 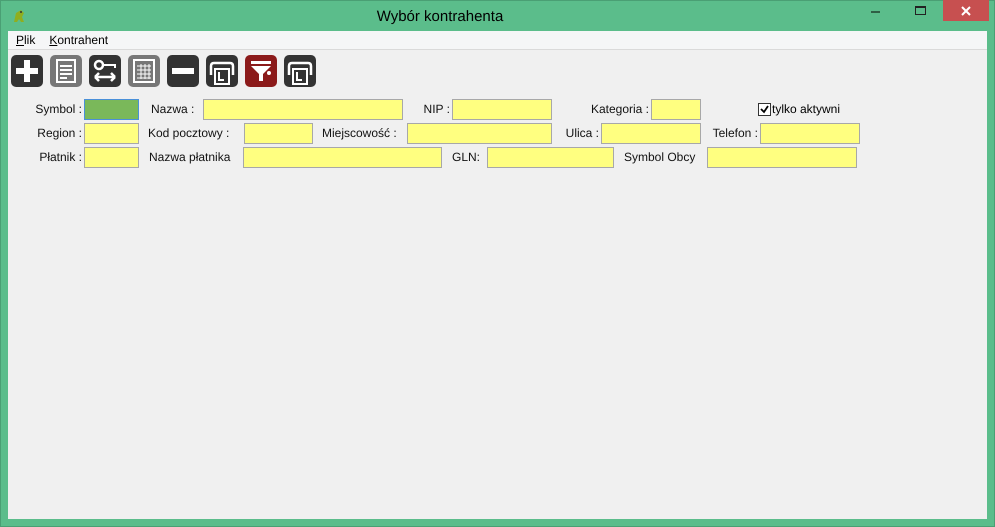 What do you see at coordinates (58, 109) in the screenshot?
I see `field-label: Symbol :` at bounding box center [58, 109].